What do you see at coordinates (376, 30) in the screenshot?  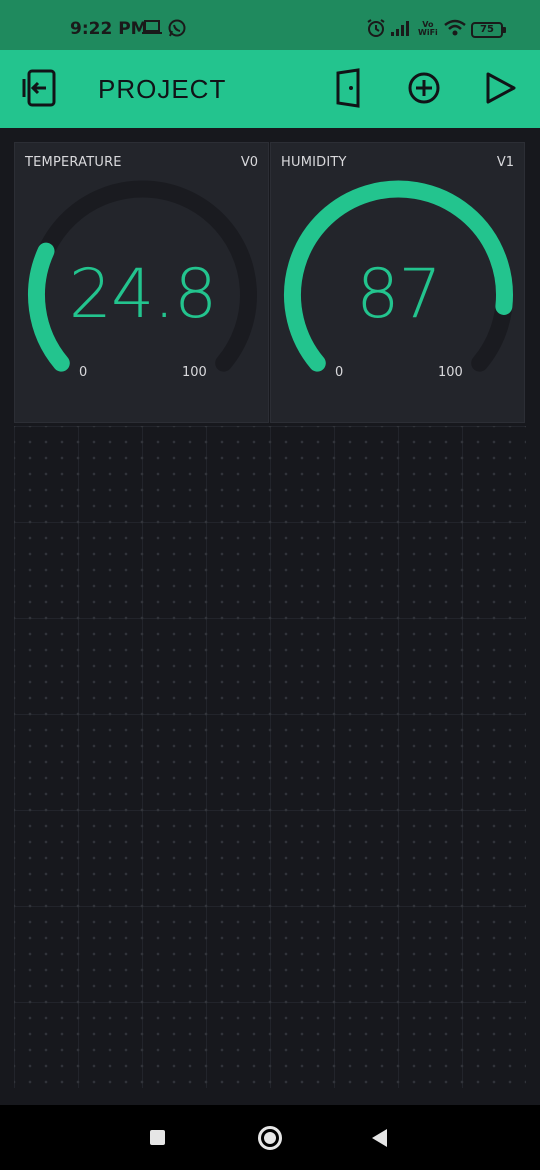 I see `alarm-icon` at bounding box center [376, 30].